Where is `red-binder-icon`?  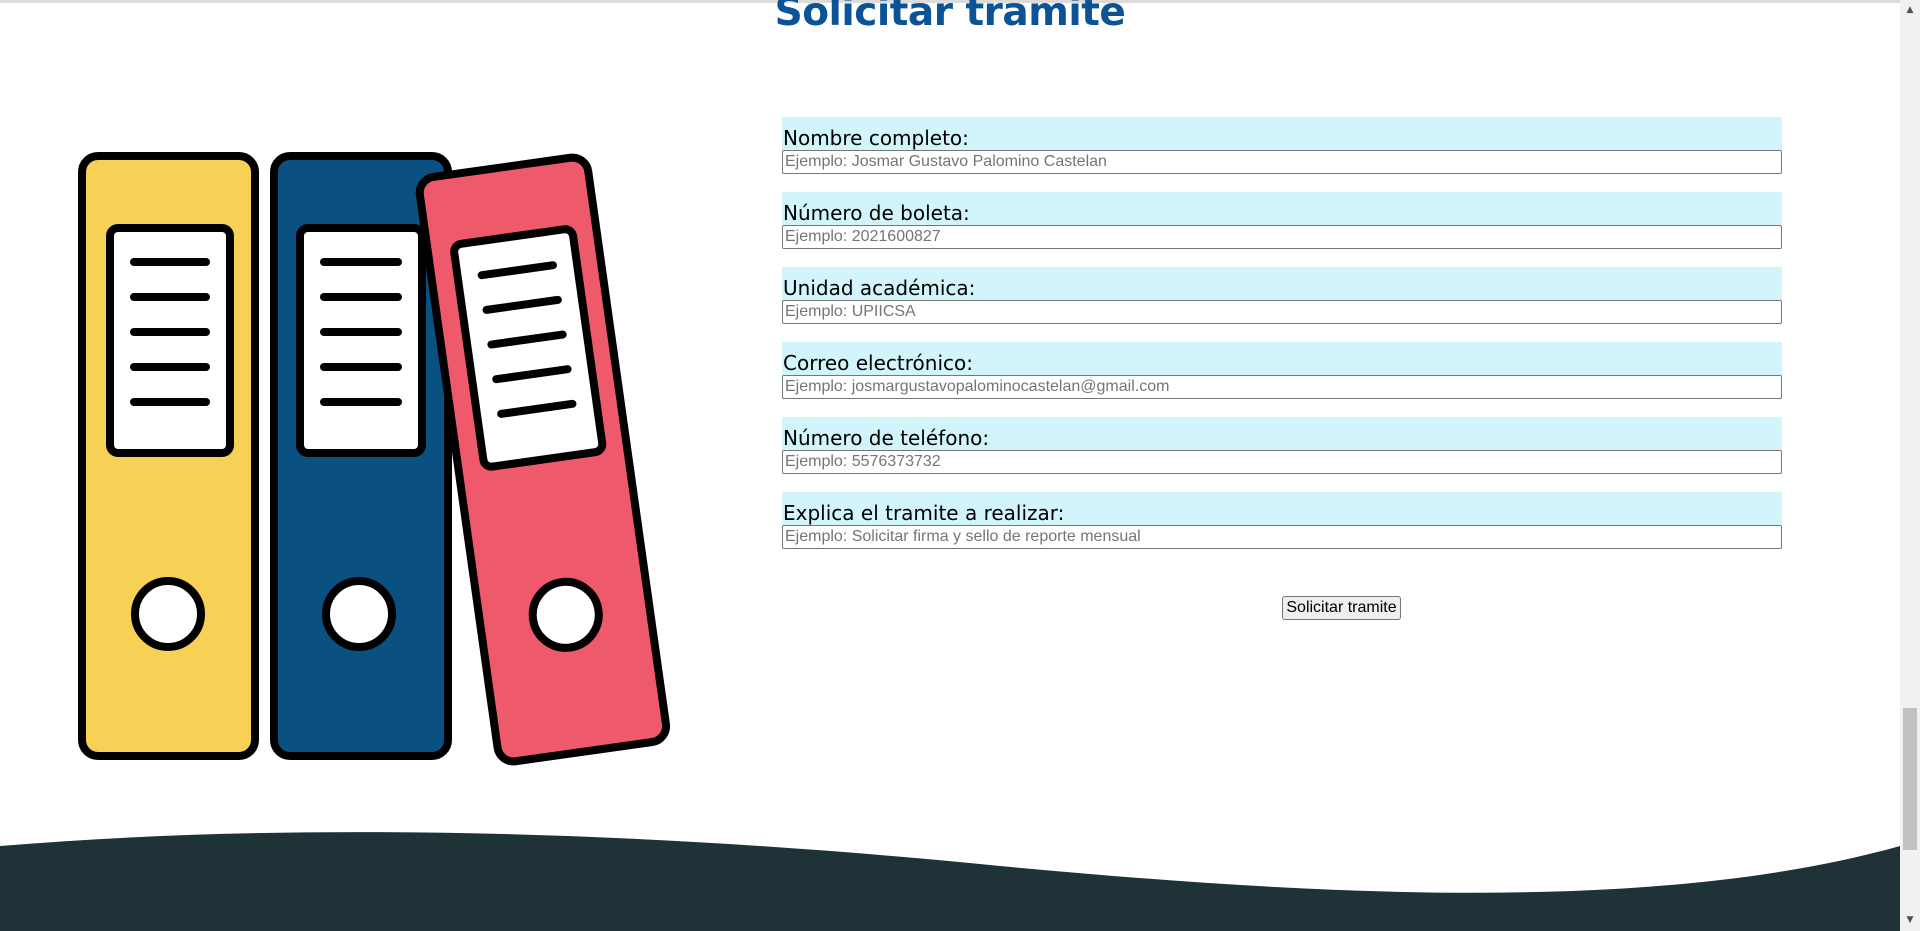
red-binder-icon is located at coordinates (543, 459).